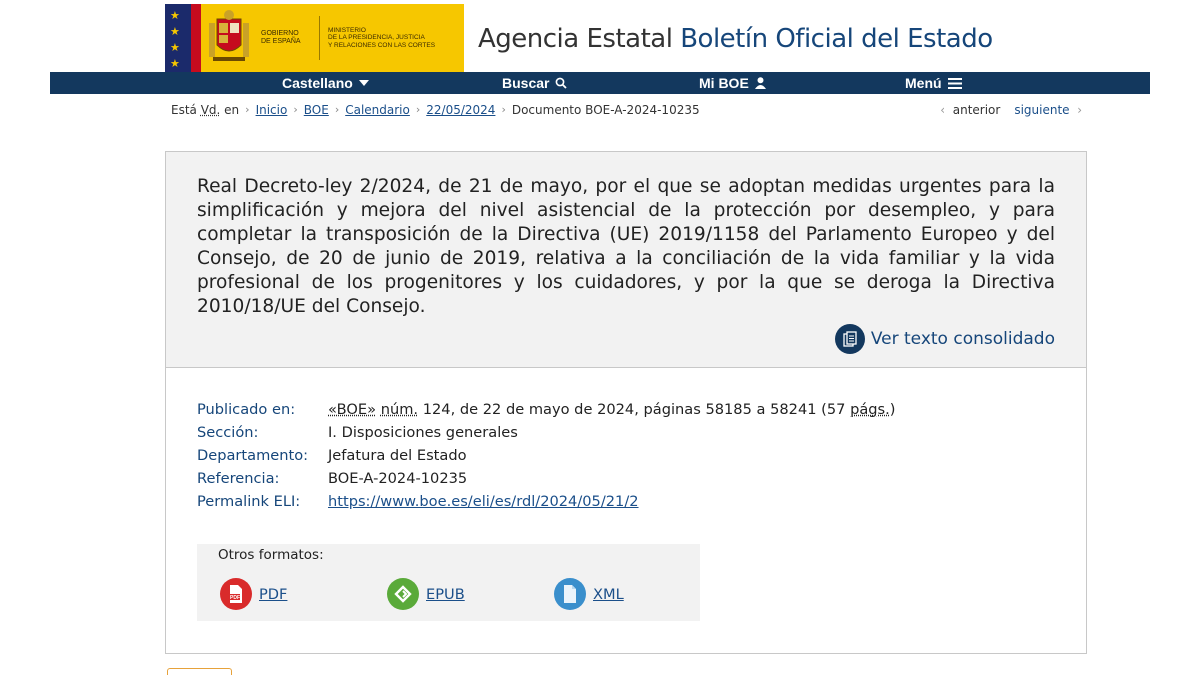 This screenshot has height=675, width=1200. I want to click on epub-icon, so click(403, 594).